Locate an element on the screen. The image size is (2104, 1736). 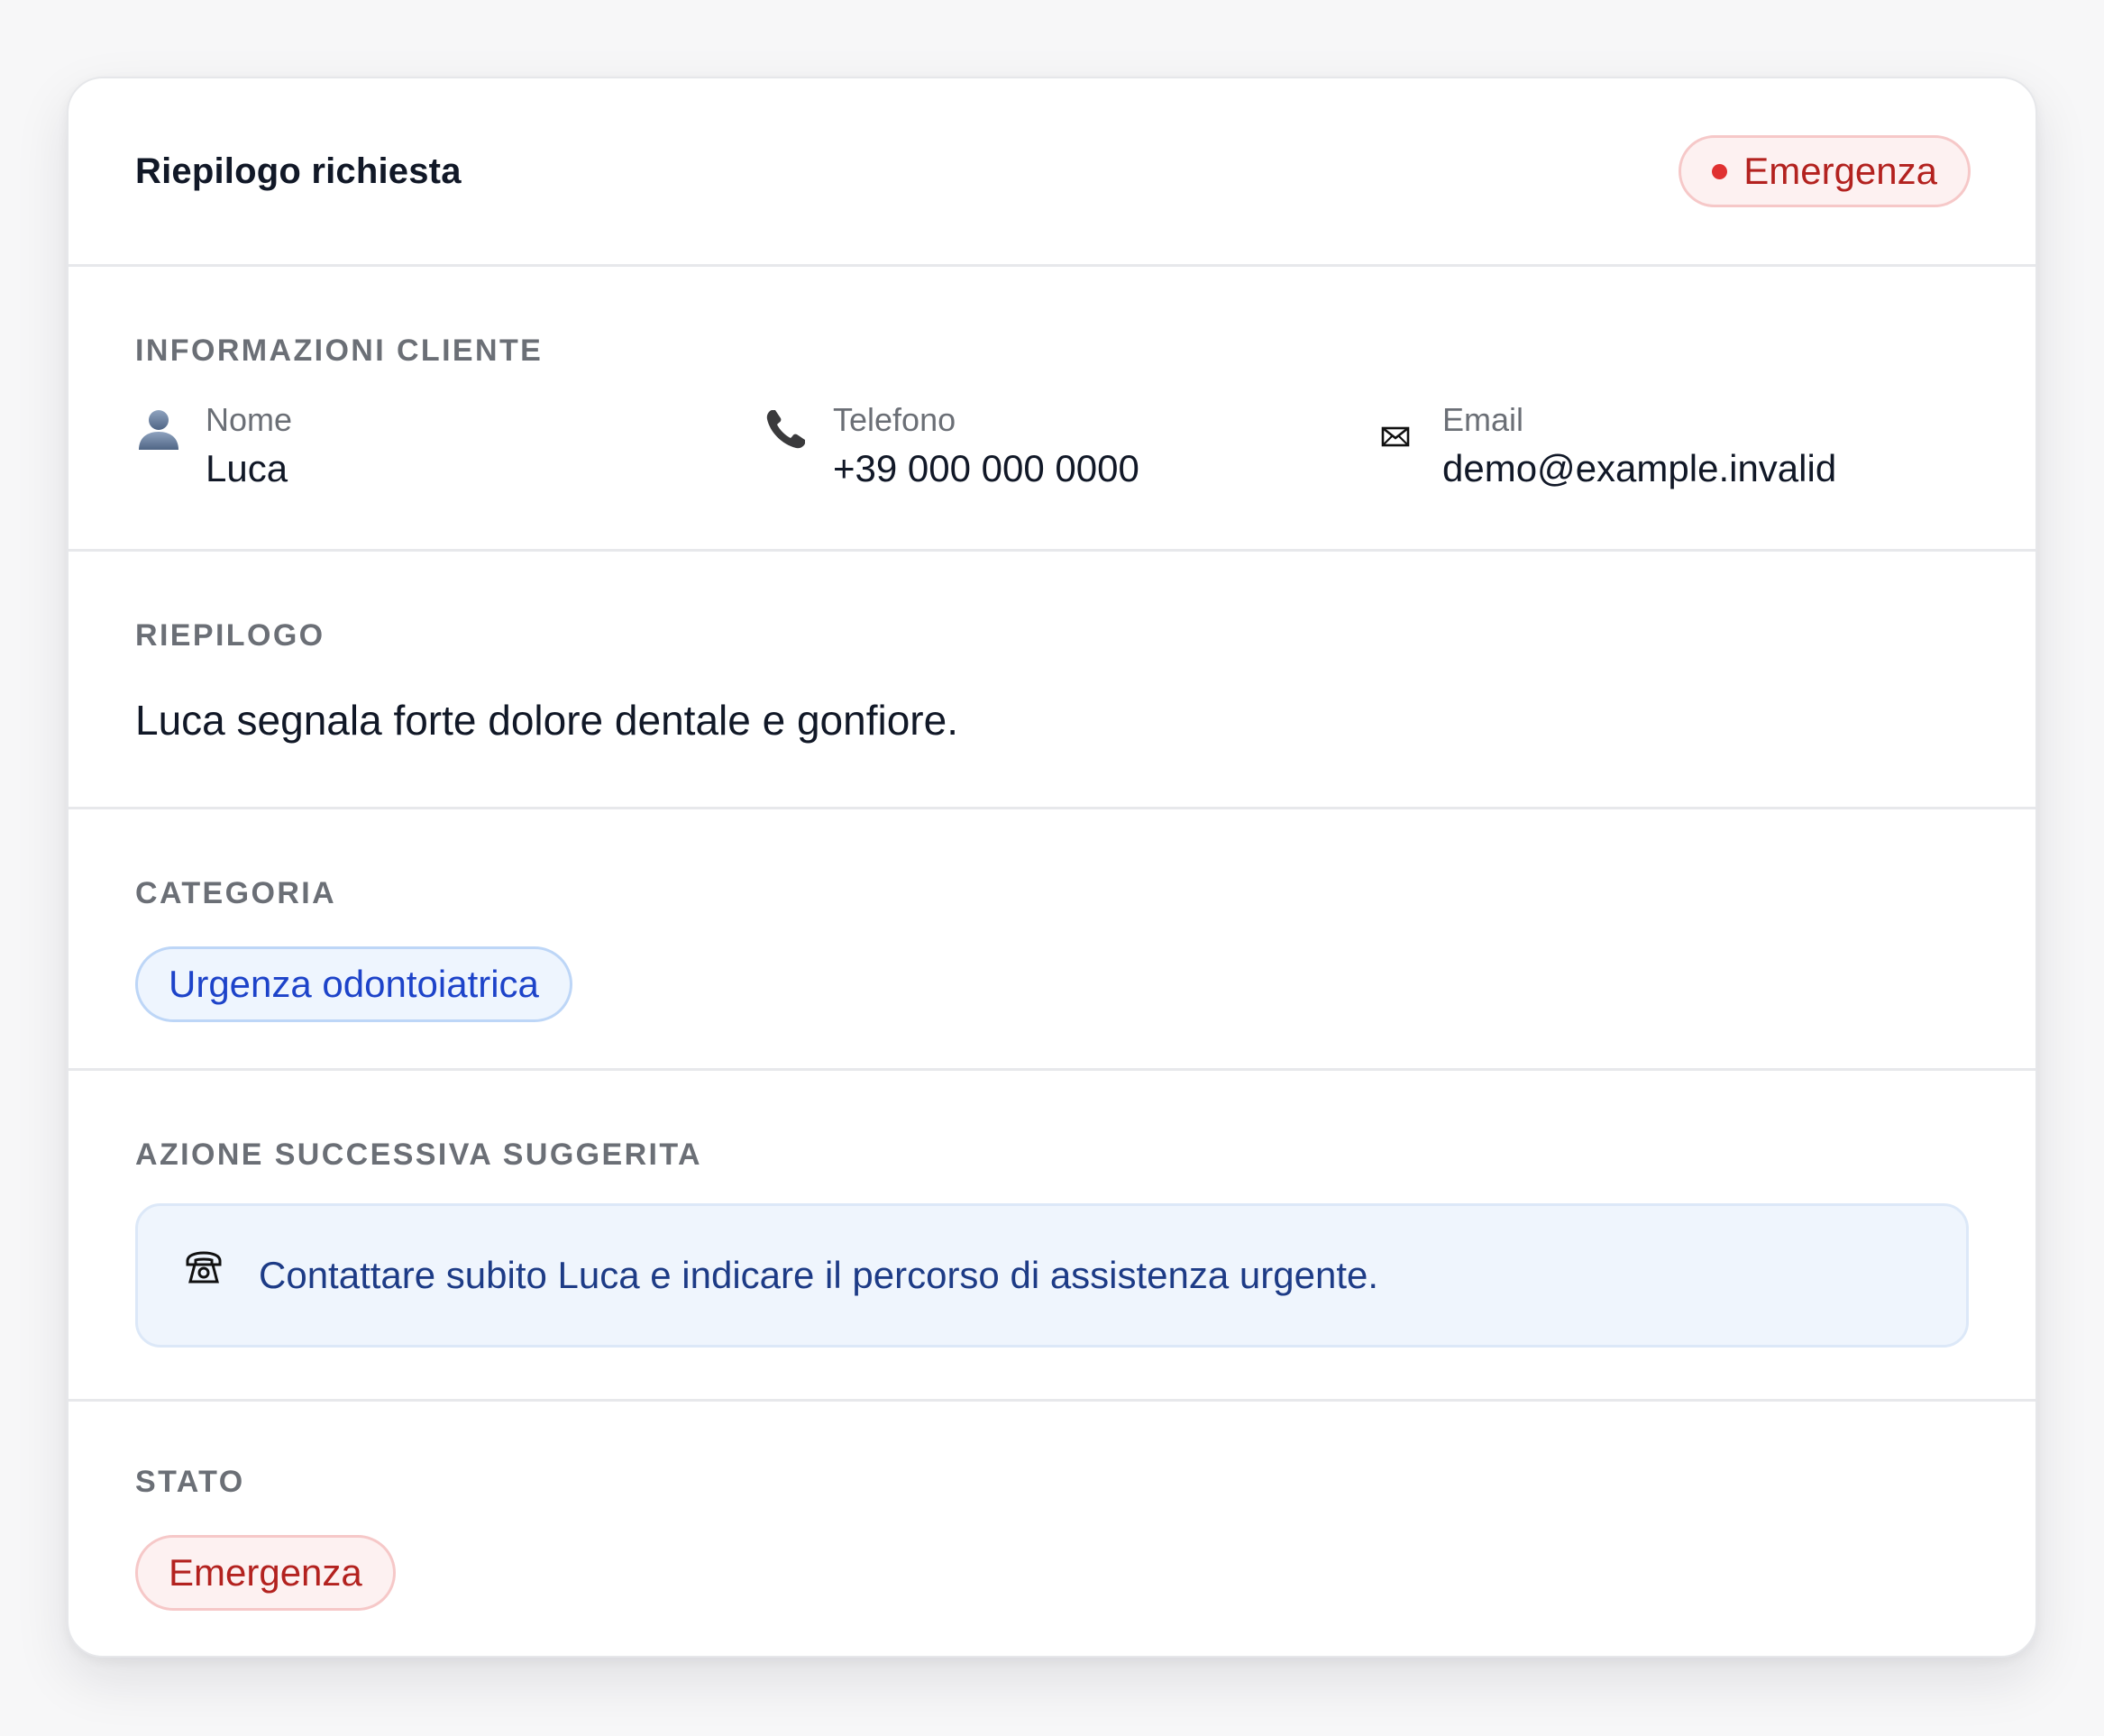
client-name-label: Nome is located at coordinates (249, 419).